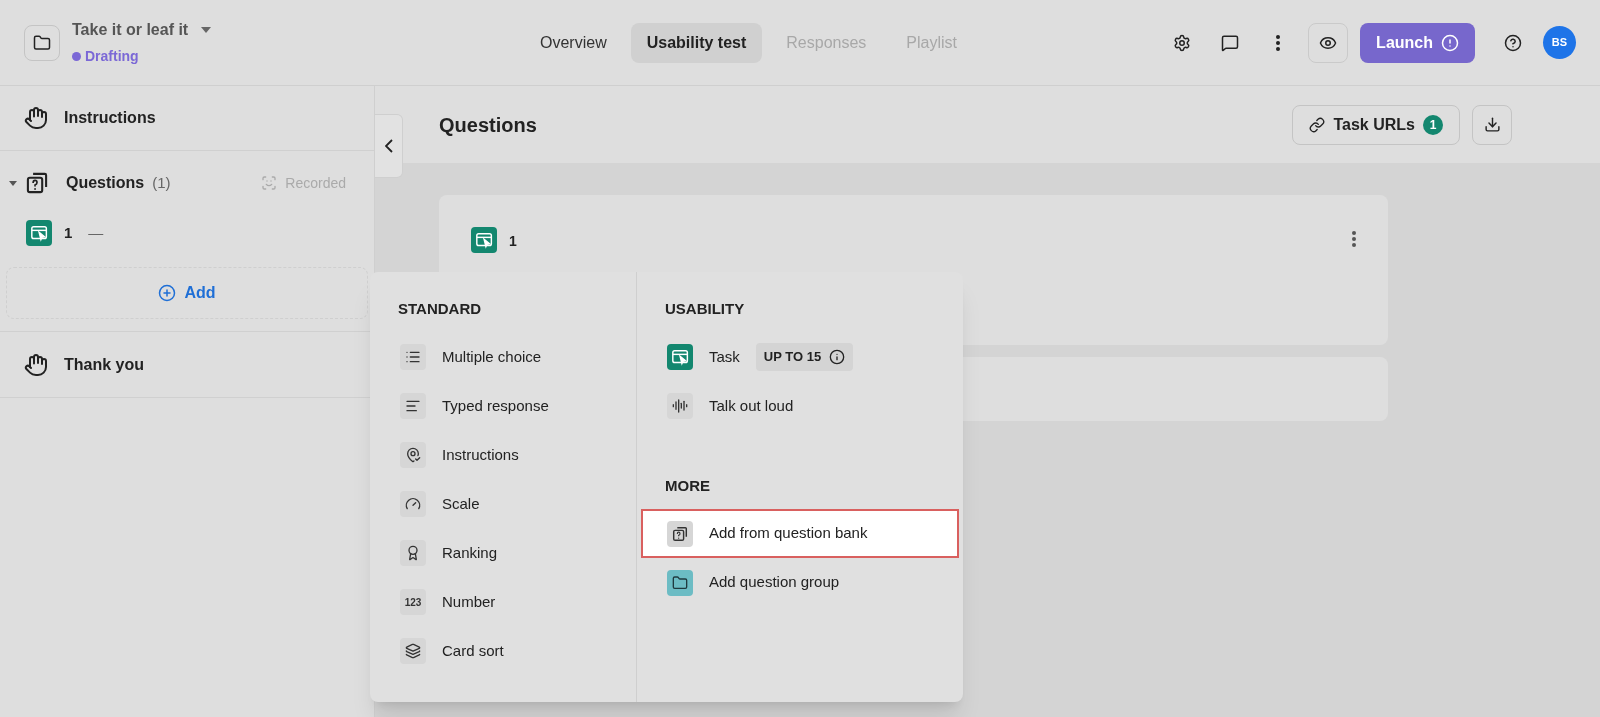 This screenshot has height=717, width=1600. What do you see at coordinates (488, 125) in the screenshot?
I see `page-title: Questions` at bounding box center [488, 125].